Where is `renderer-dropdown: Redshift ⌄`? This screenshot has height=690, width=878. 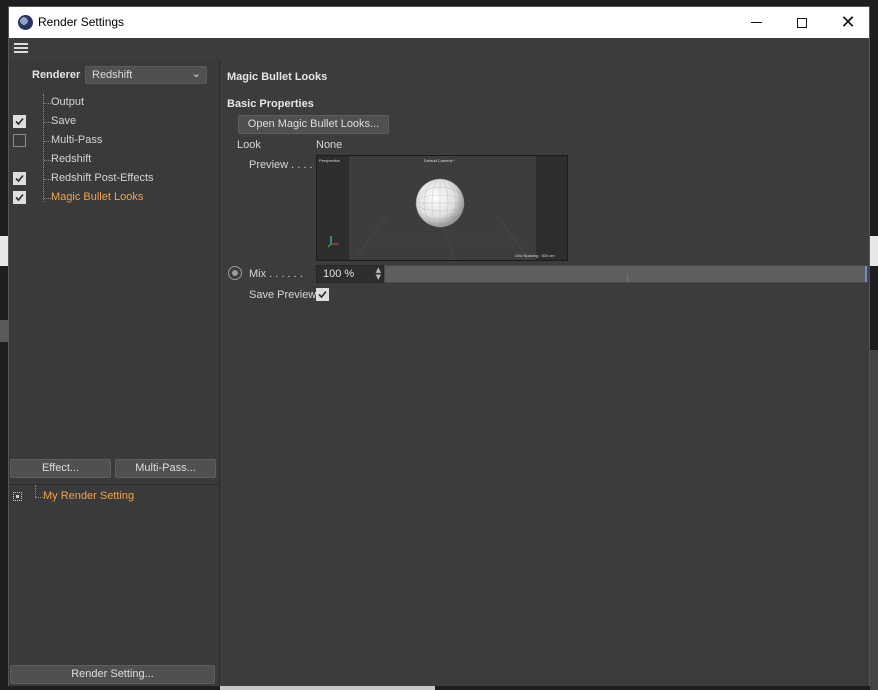
renderer-dropdown: Redshift ⌄ is located at coordinates (146, 75).